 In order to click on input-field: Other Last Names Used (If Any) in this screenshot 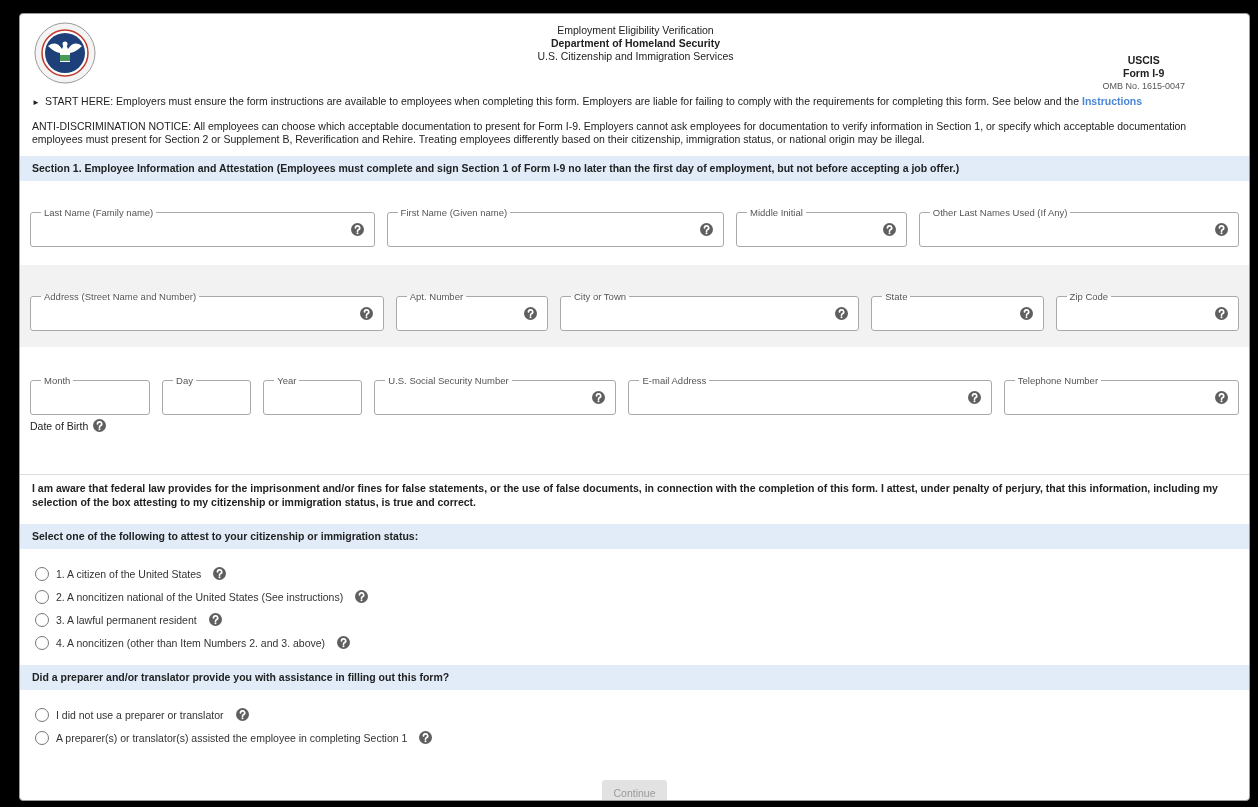, I will do `click(1078, 227)`.